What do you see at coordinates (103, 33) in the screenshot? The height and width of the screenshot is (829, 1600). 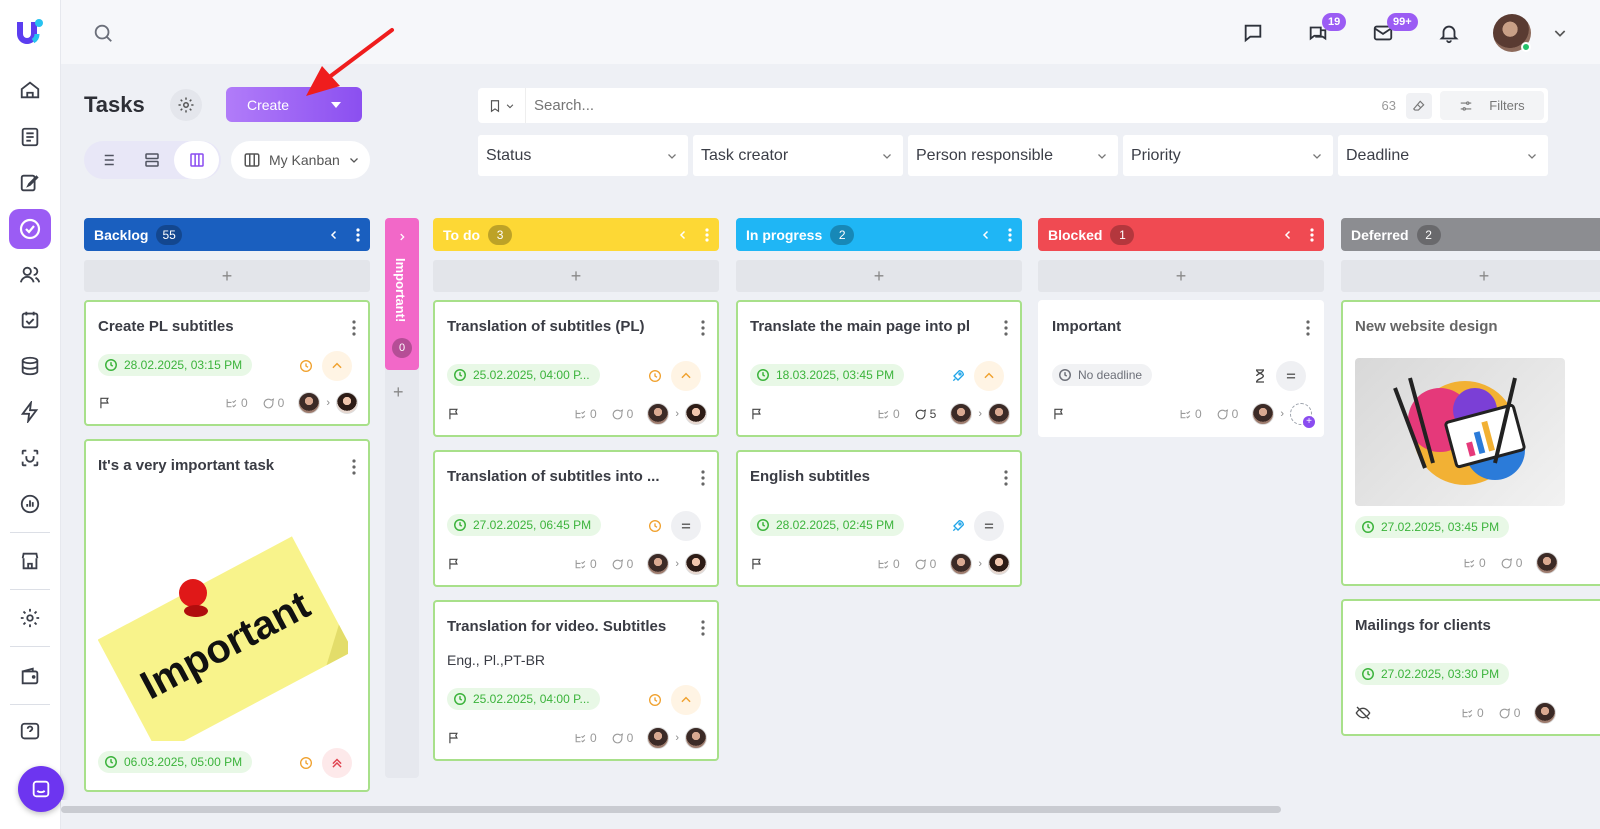 I see `search-icon` at bounding box center [103, 33].